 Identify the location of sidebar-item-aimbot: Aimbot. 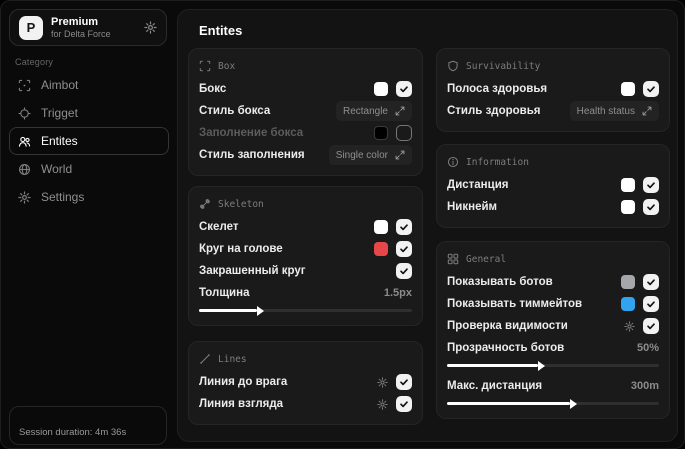
(89, 85).